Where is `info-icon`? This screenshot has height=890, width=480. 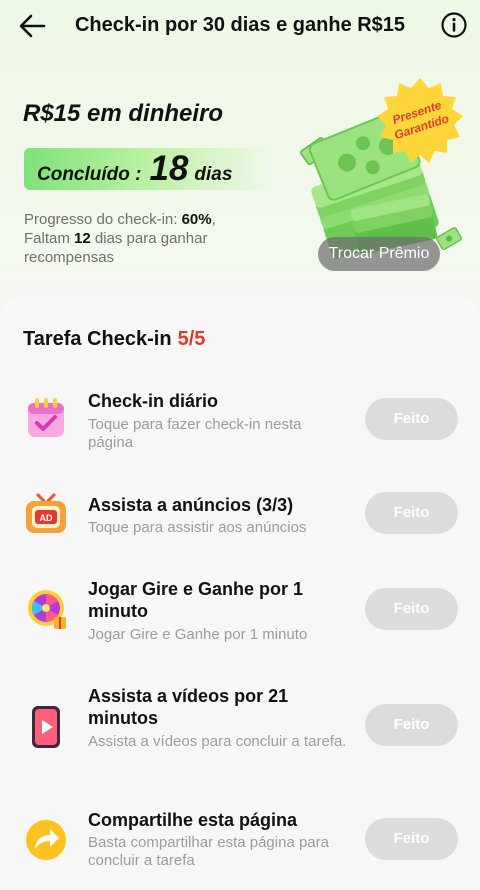
info-icon is located at coordinates (454, 25).